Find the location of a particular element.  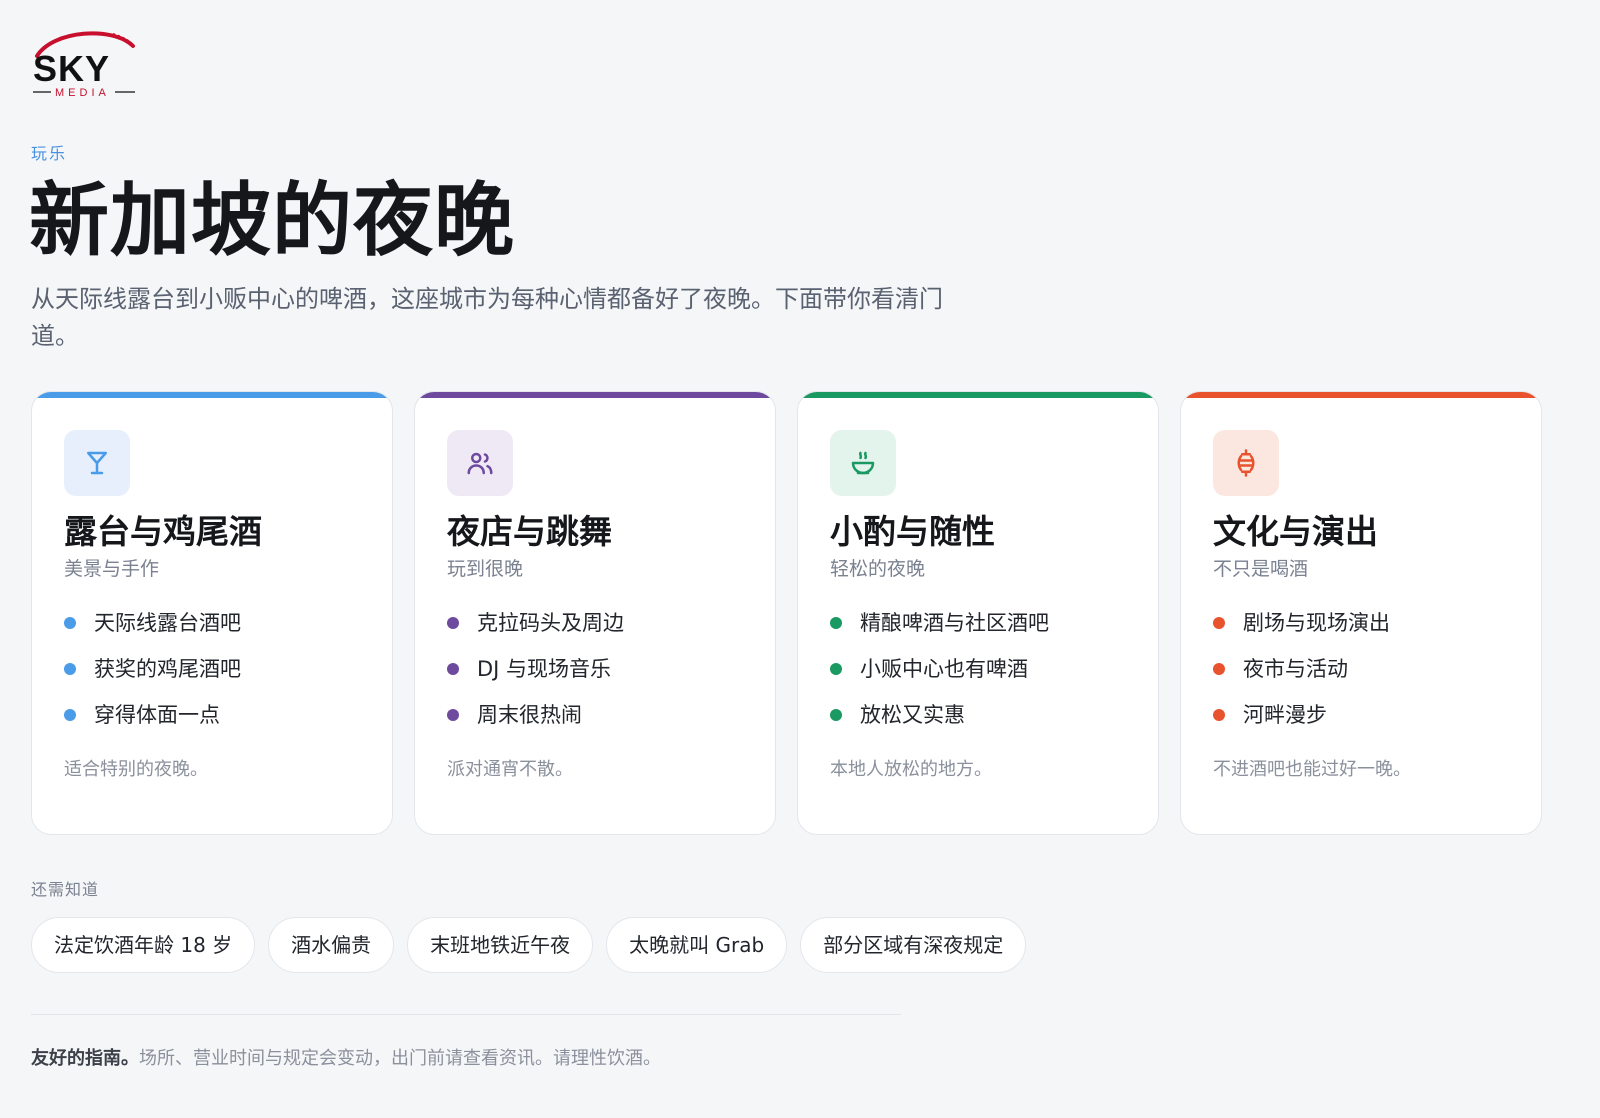

card-subtitle: 美景与手作 is located at coordinates (112, 569).